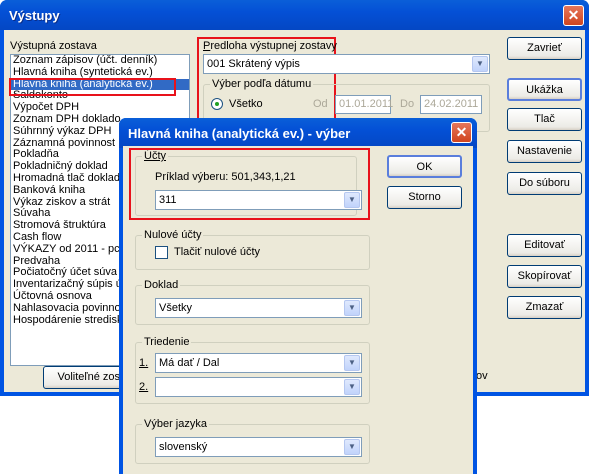  I want to click on sort2-select: ▼, so click(258, 387).